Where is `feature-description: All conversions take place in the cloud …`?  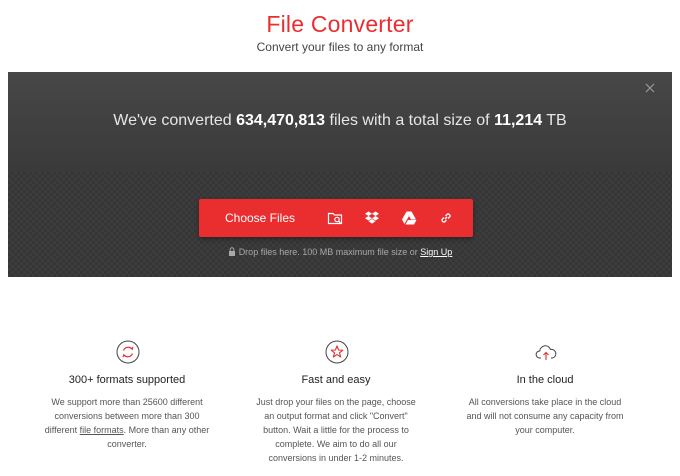 feature-description: All conversions take place in the cloud … is located at coordinates (545, 416).